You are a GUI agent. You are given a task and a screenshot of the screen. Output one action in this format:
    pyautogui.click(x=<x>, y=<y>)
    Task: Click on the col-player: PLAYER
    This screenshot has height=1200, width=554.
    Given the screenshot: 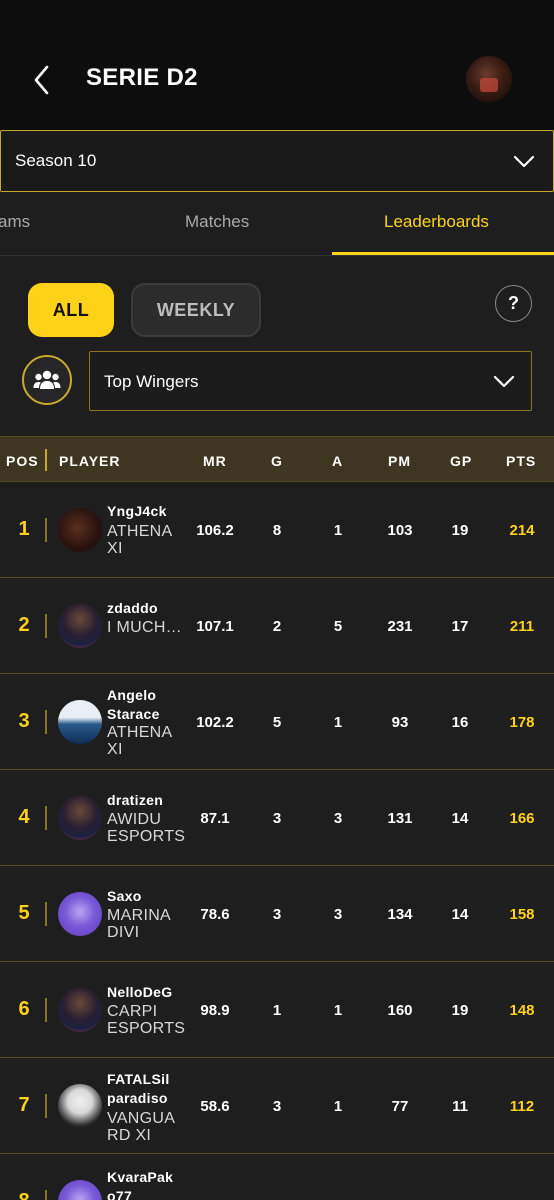 What is the action you would take?
    pyautogui.click(x=90, y=461)
    